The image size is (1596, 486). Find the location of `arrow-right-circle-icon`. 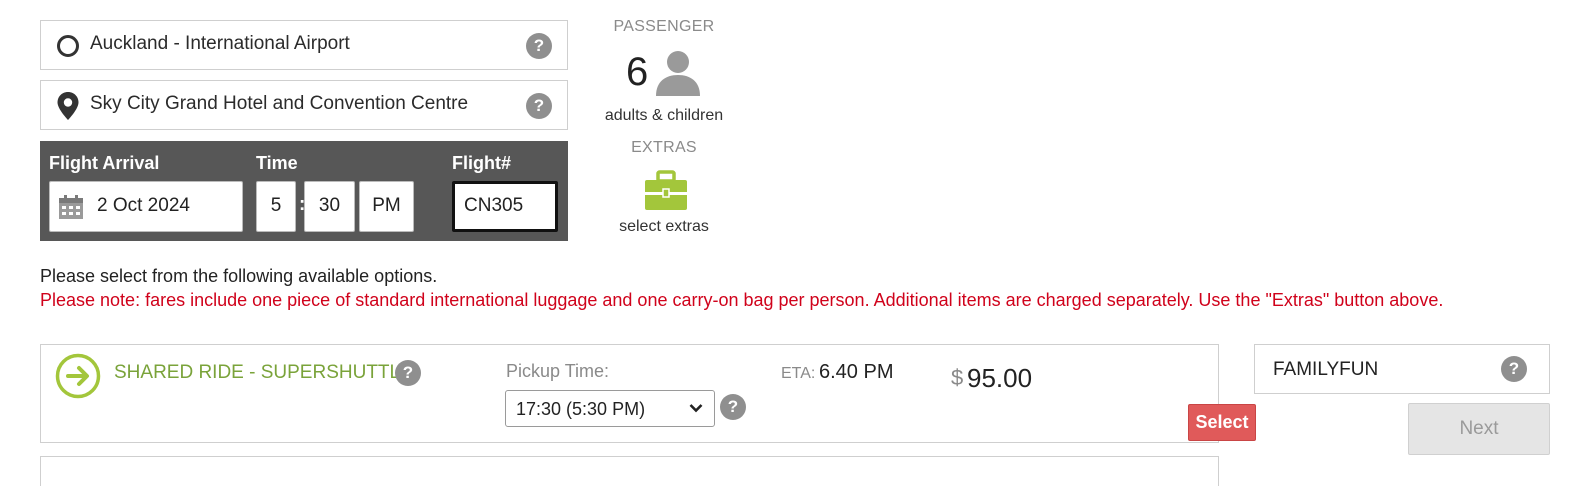

arrow-right-circle-icon is located at coordinates (78, 376).